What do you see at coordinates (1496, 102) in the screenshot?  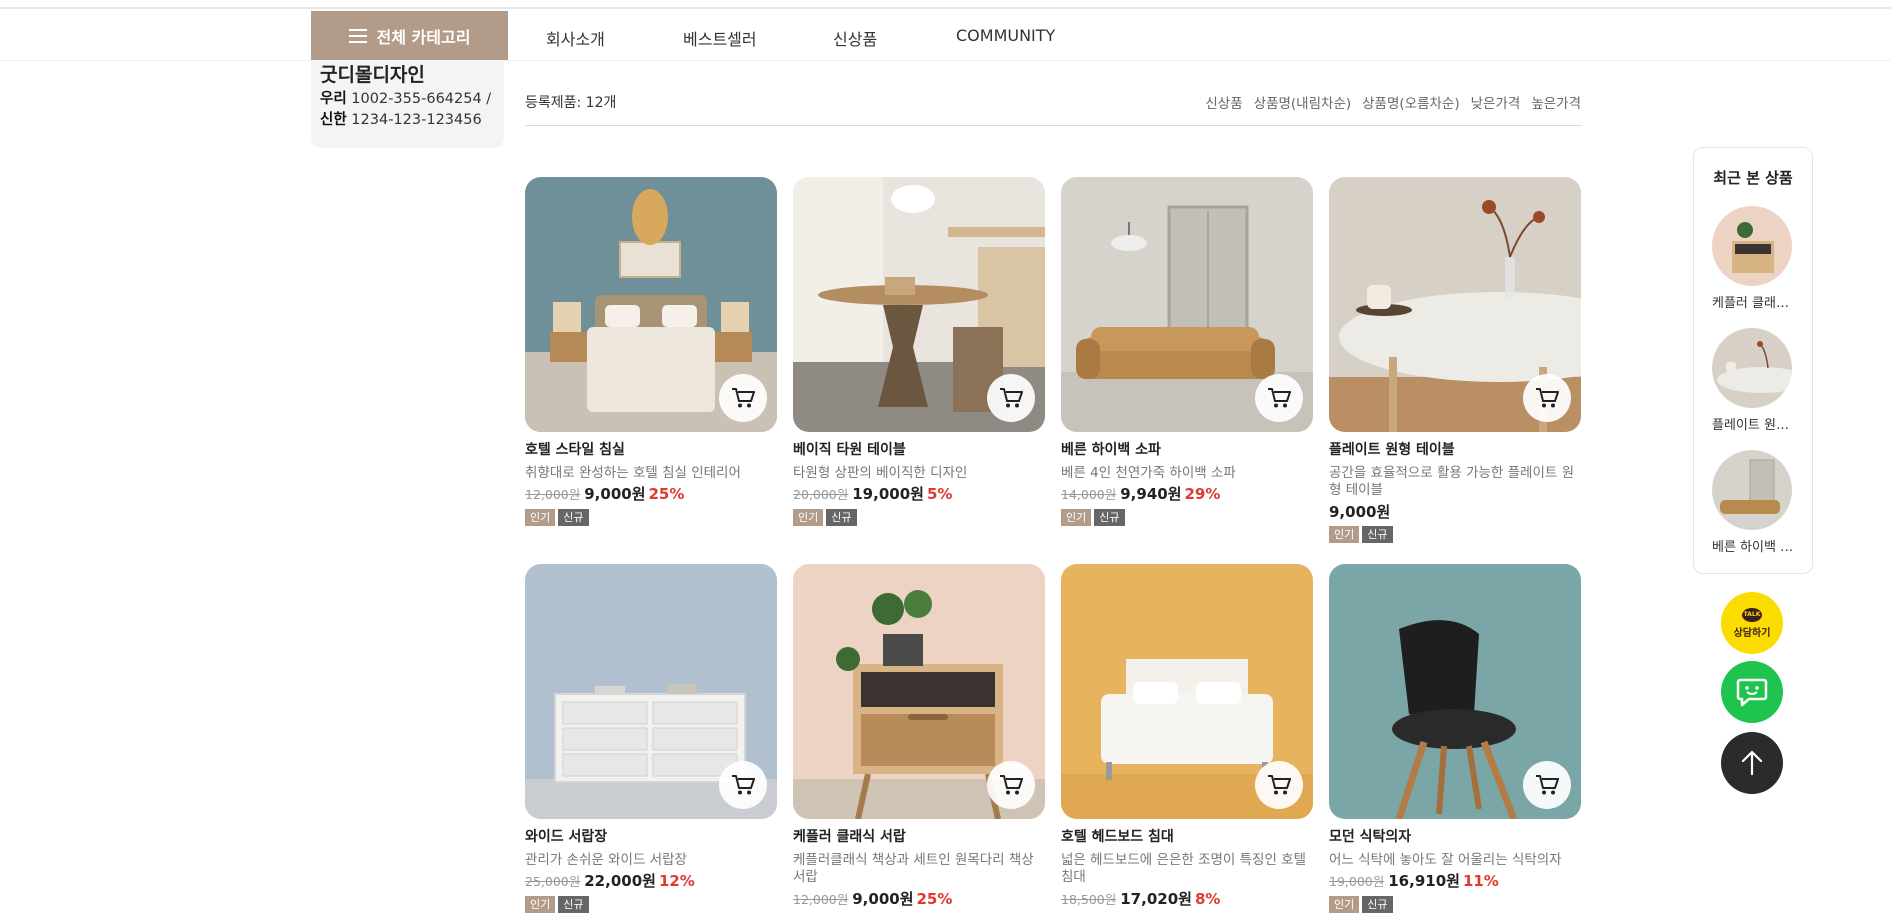 I see `sort-price-low: 낮은가격` at bounding box center [1496, 102].